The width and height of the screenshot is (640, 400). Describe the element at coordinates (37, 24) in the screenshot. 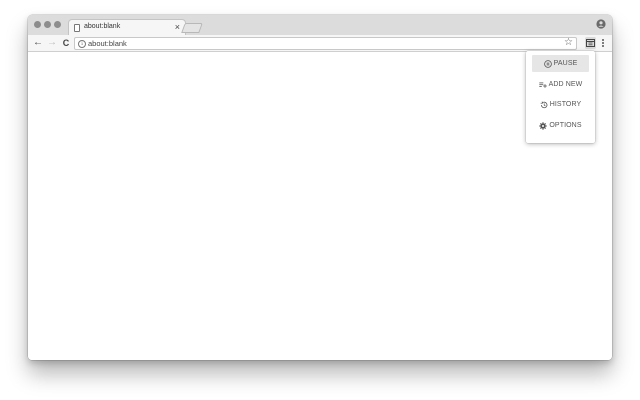

I see `close-window-button` at that location.